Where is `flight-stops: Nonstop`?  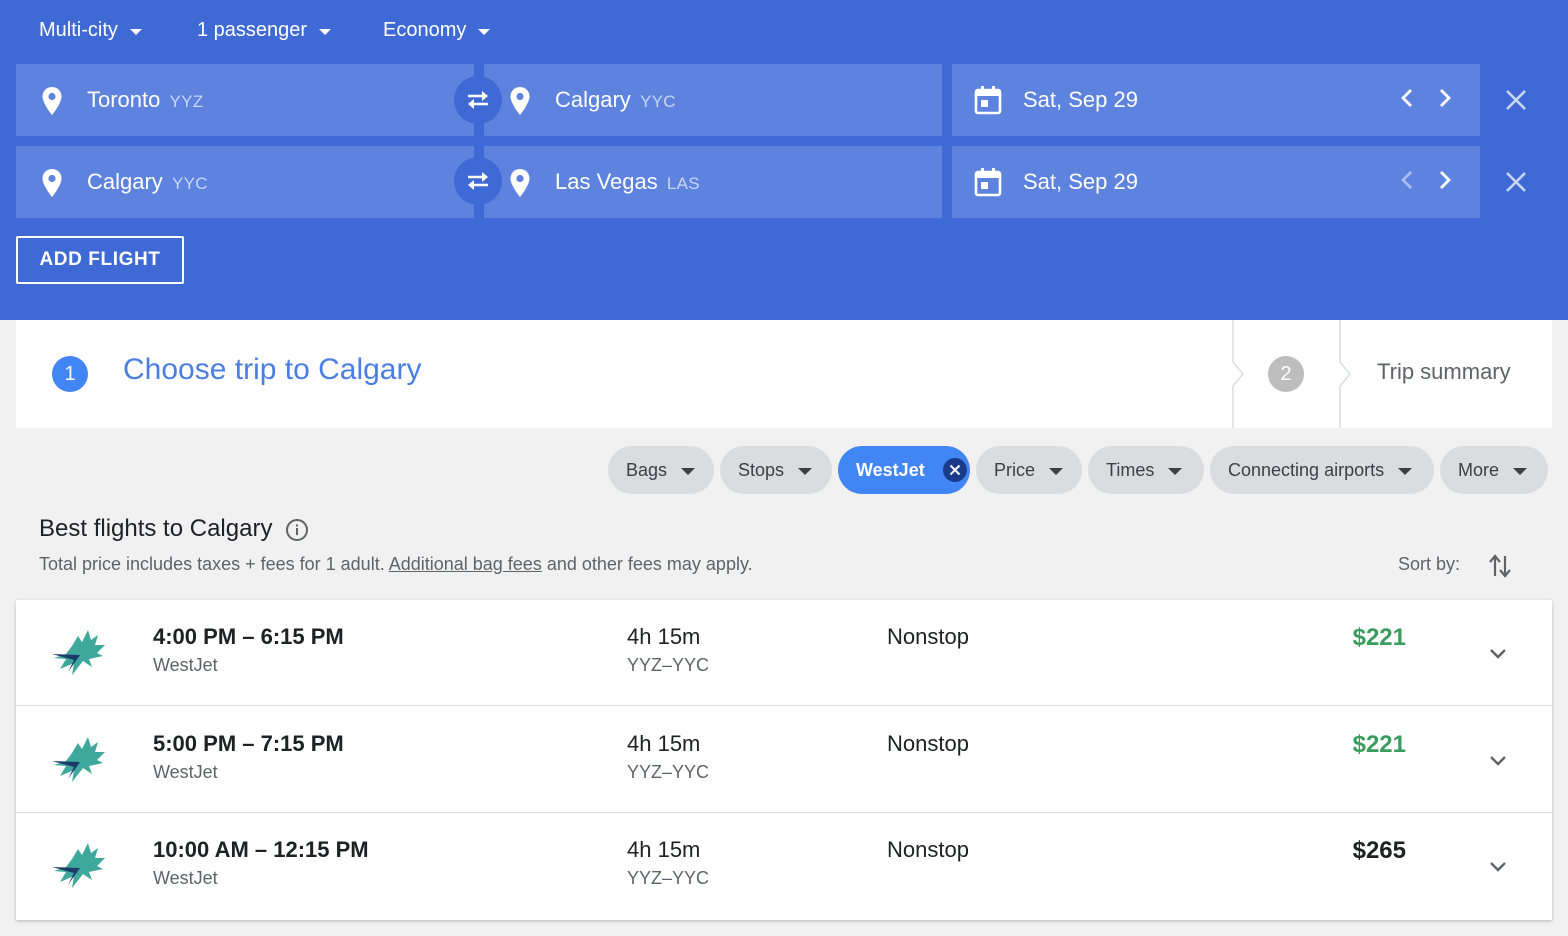
flight-stops: Nonstop is located at coordinates (928, 636).